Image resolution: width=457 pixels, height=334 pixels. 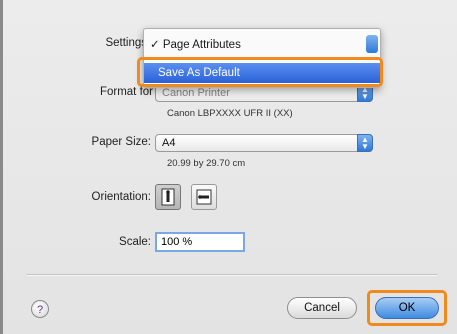 What do you see at coordinates (365, 143) in the screenshot?
I see `popup-arrows-icon: ▲ ▼` at bounding box center [365, 143].